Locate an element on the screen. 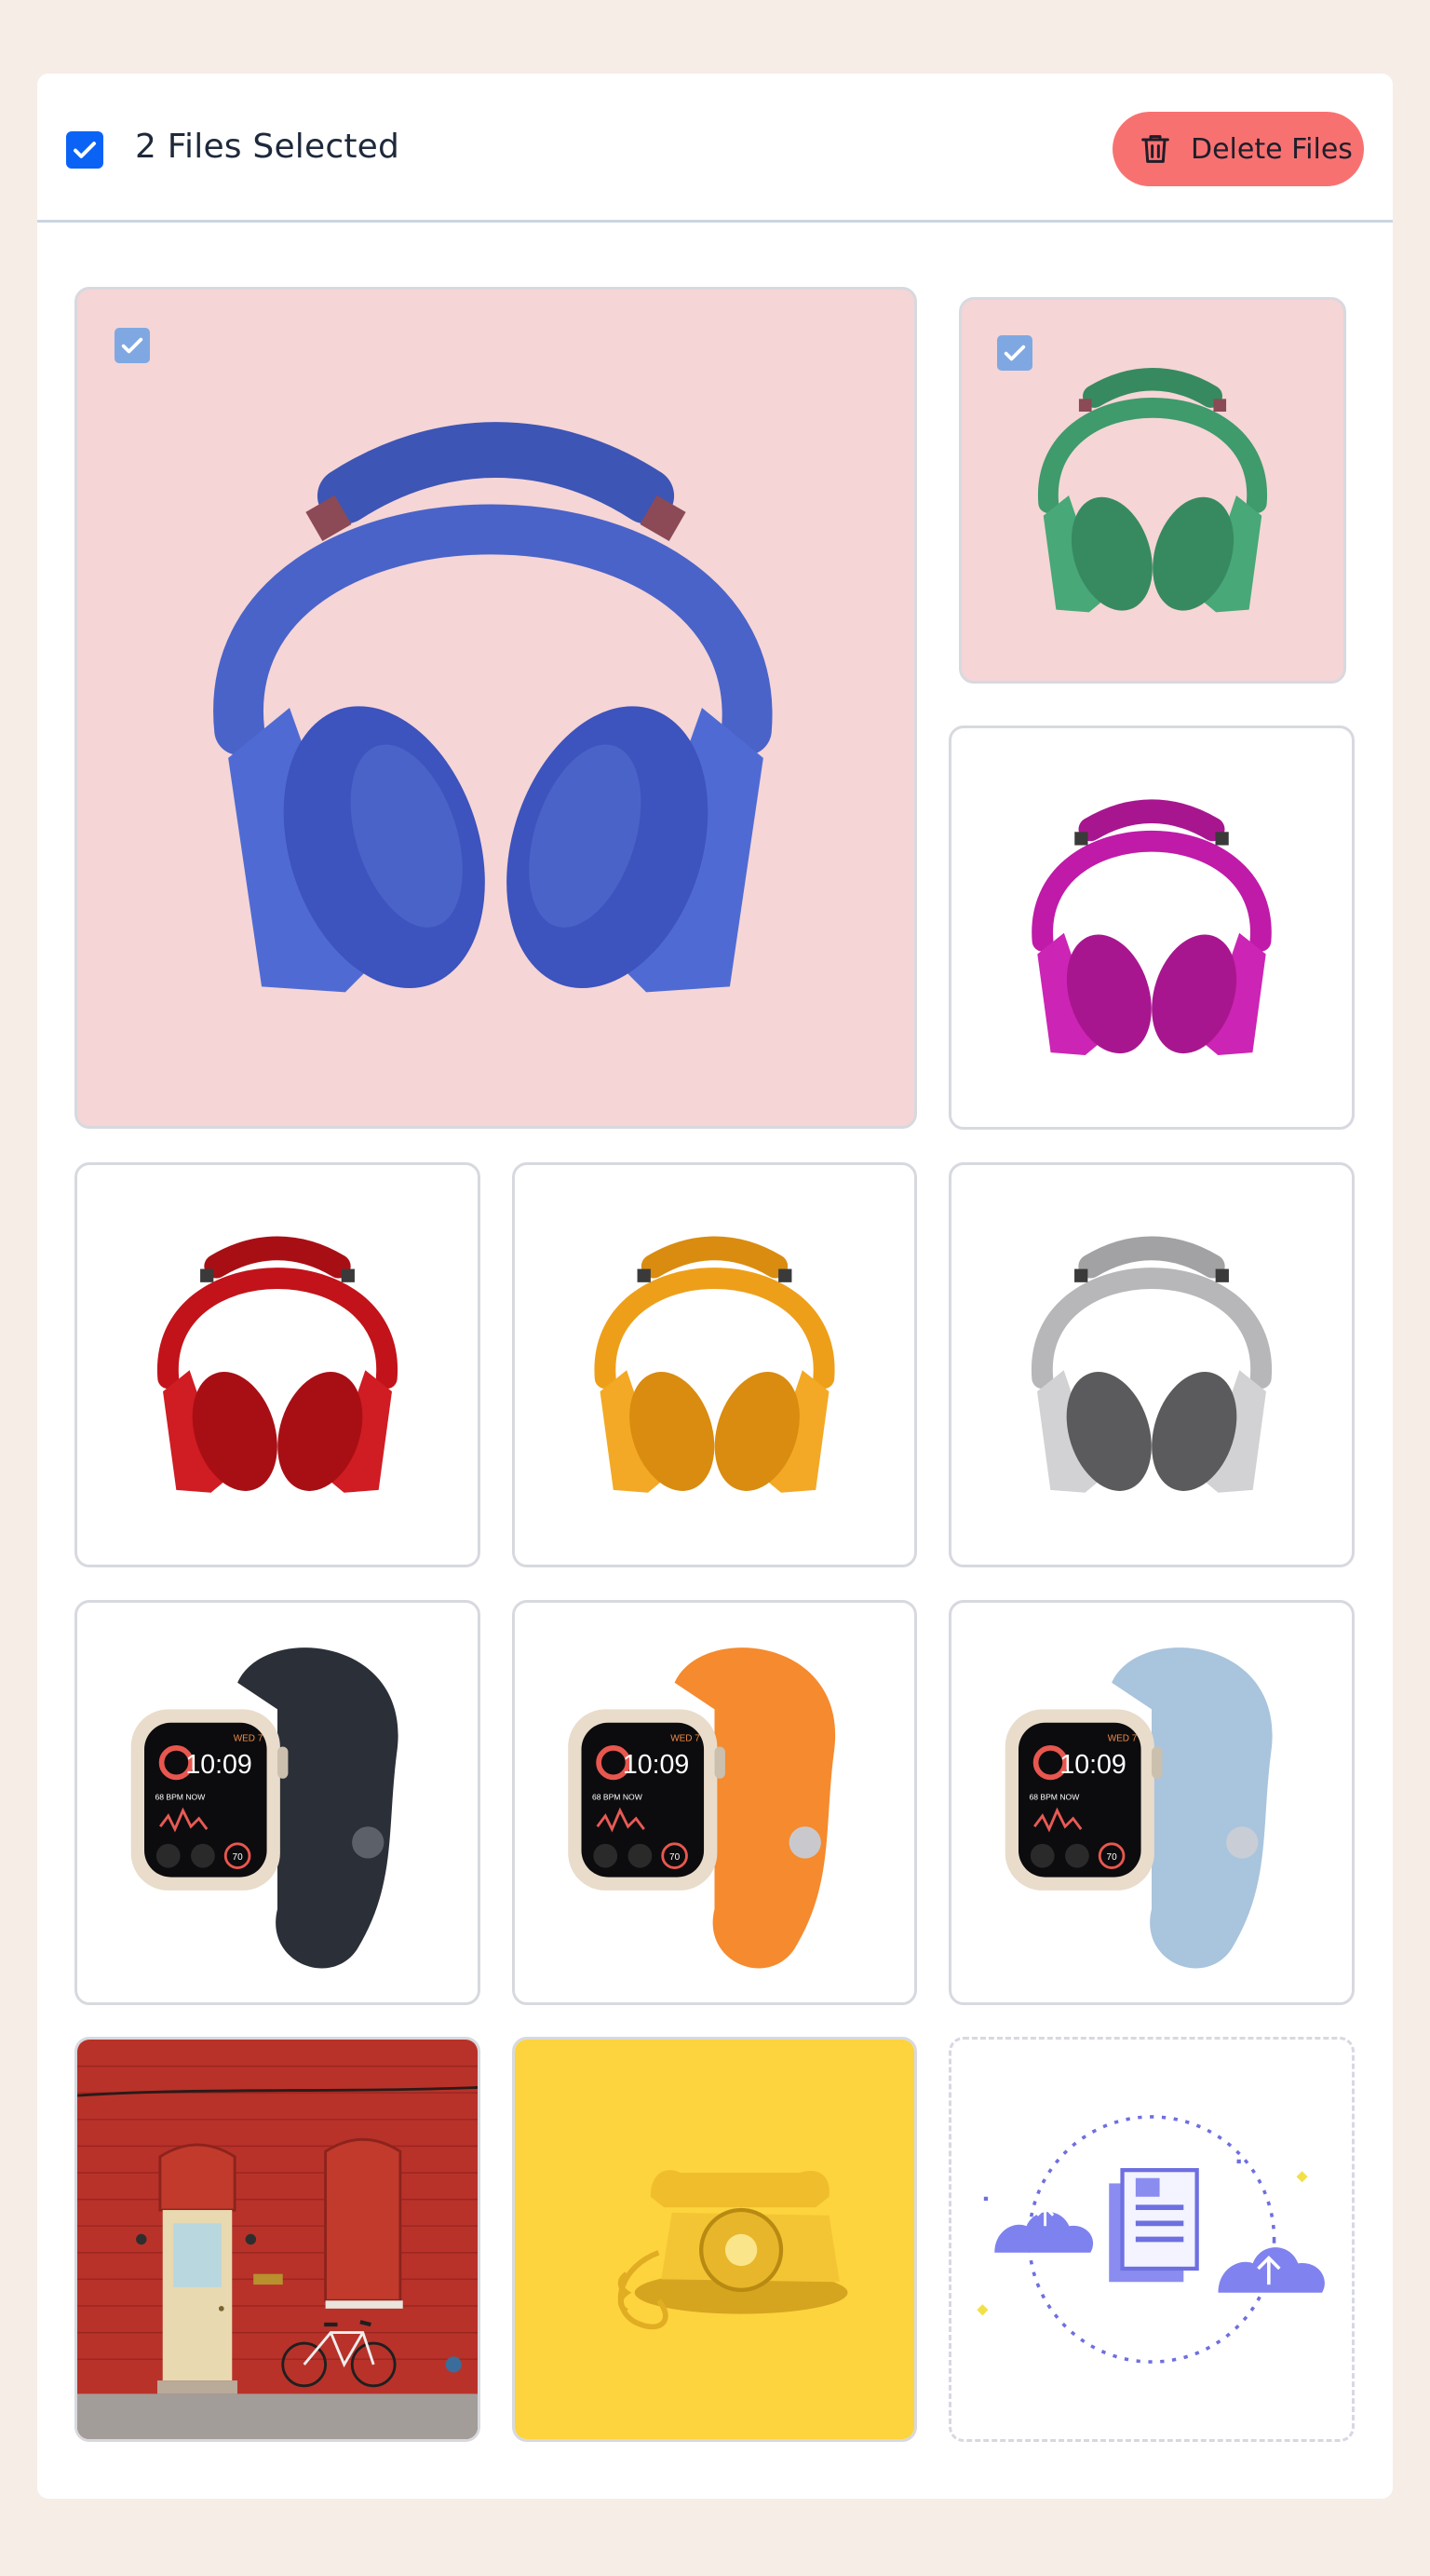 The height and width of the screenshot is (2576, 1430). gallery-item-black-watch: 10:09 WED 7 68 BPM NOW 70 is located at coordinates (277, 1802).